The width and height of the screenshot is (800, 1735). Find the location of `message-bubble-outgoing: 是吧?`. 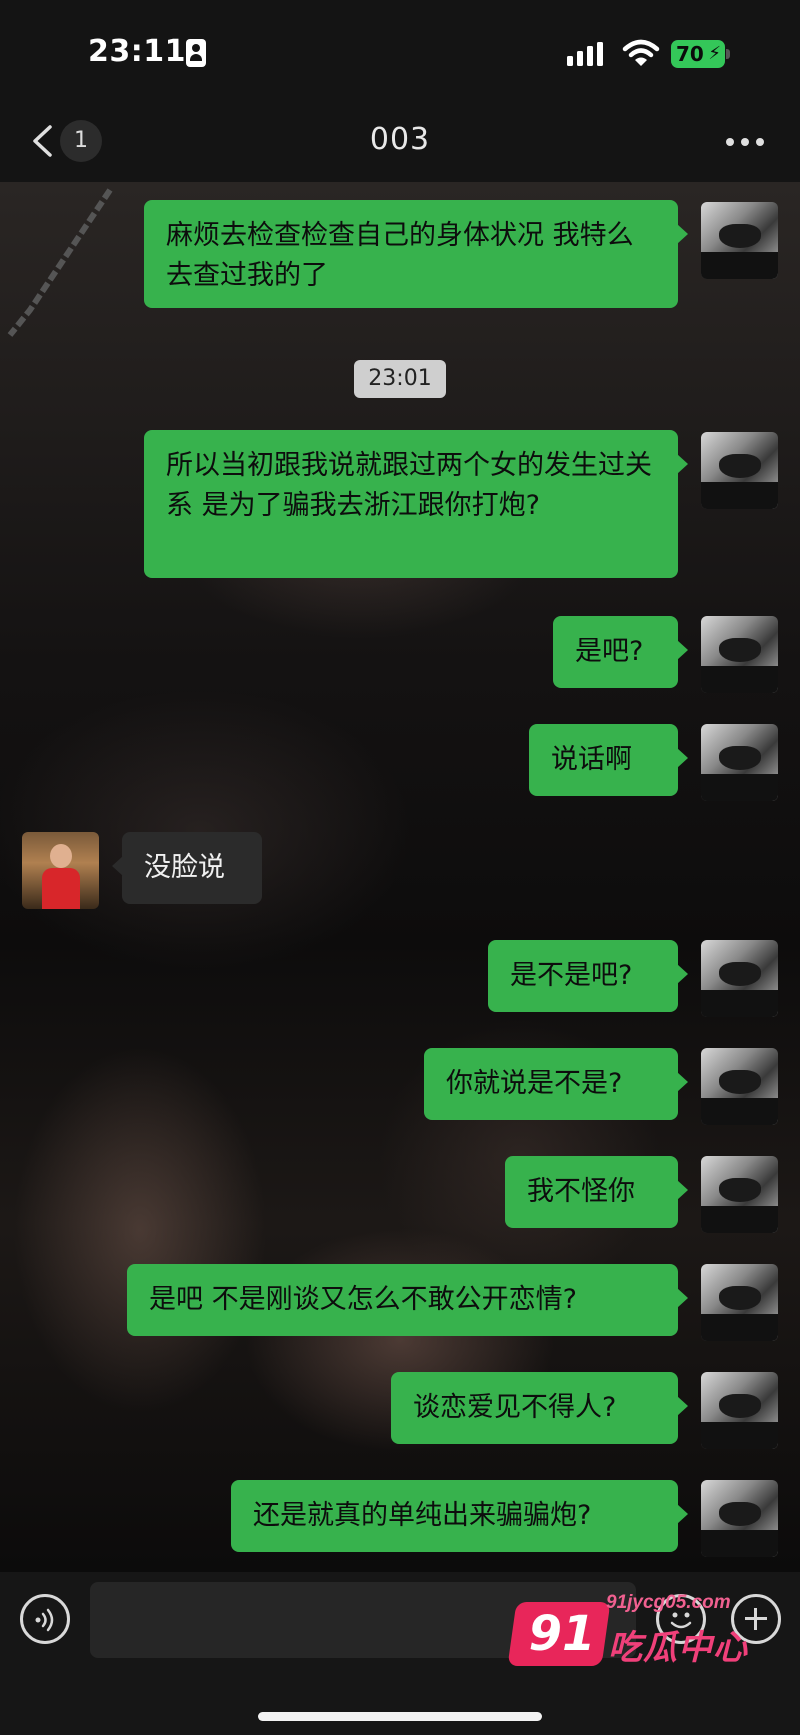

message-bubble-outgoing: 是吧? is located at coordinates (620, 652).